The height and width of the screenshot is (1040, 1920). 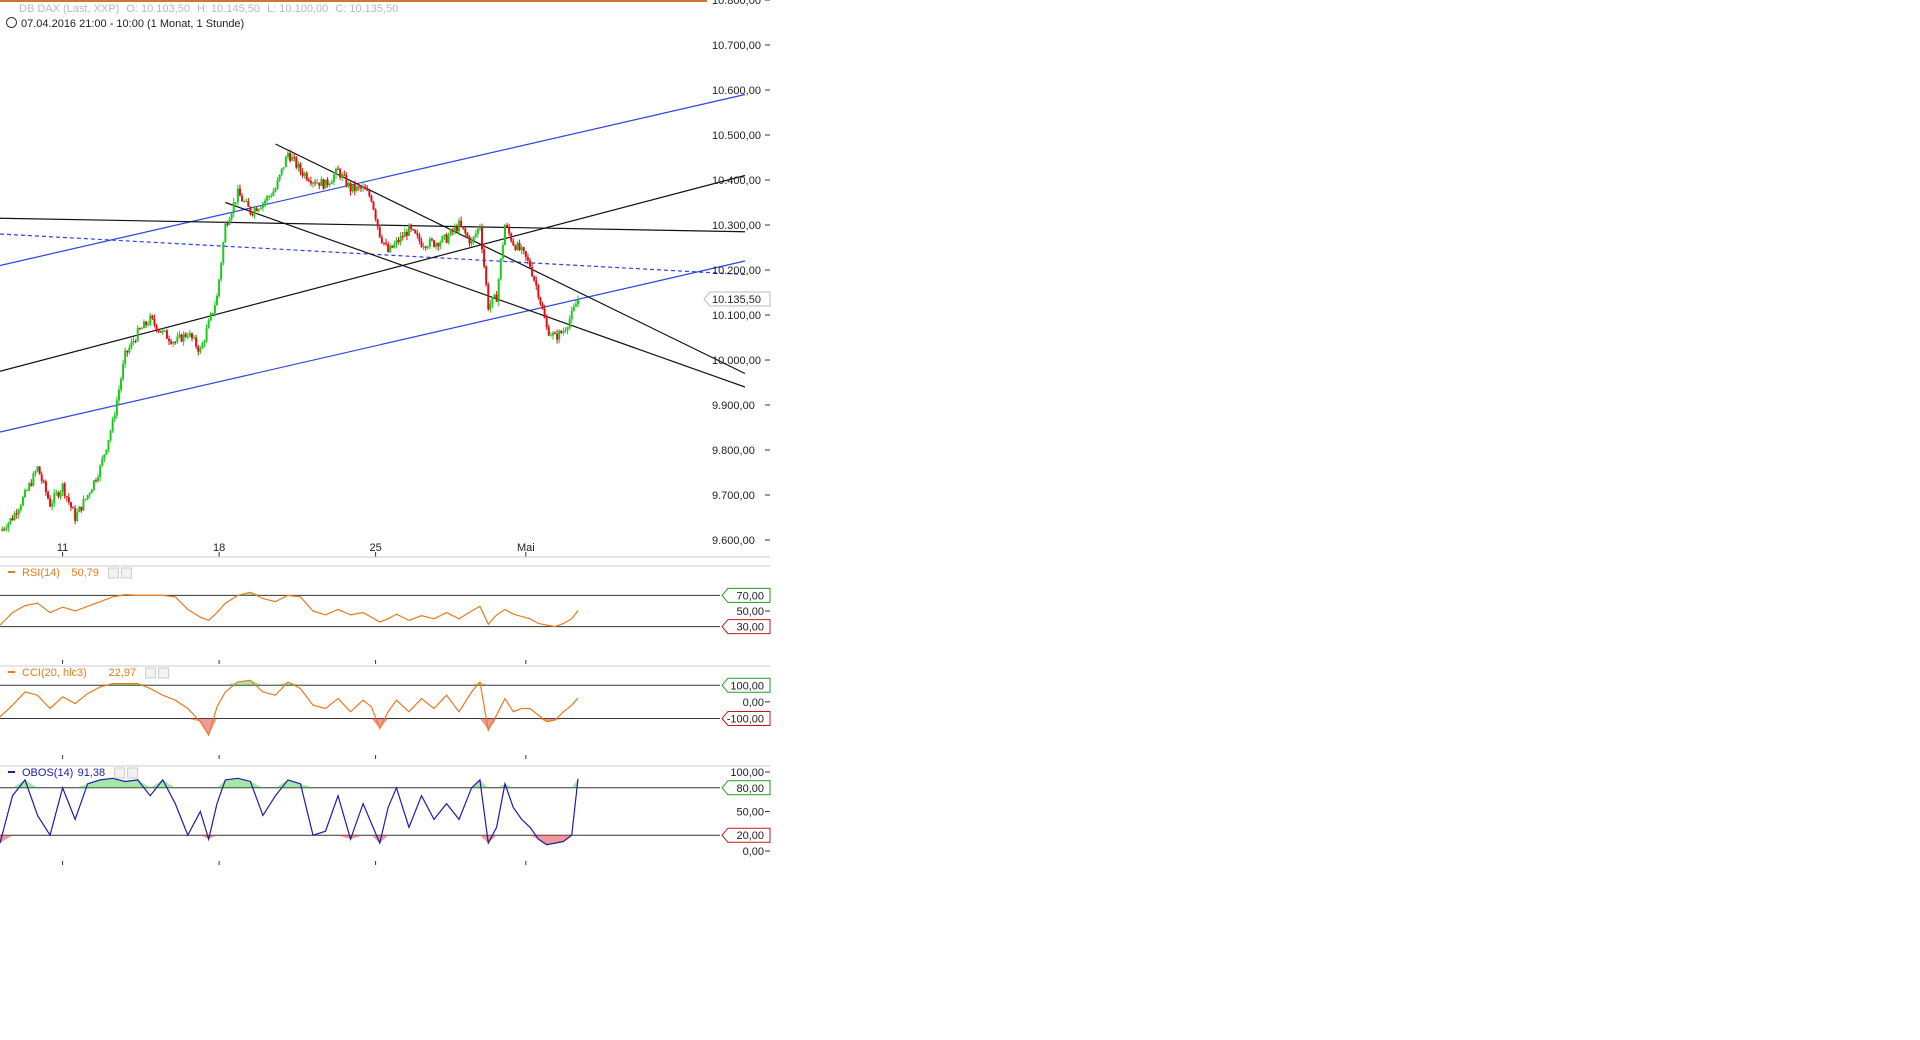 What do you see at coordinates (736, 91) in the screenshot?
I see `price-tick-label: 10.600,00` at bounding box center [736, 91].